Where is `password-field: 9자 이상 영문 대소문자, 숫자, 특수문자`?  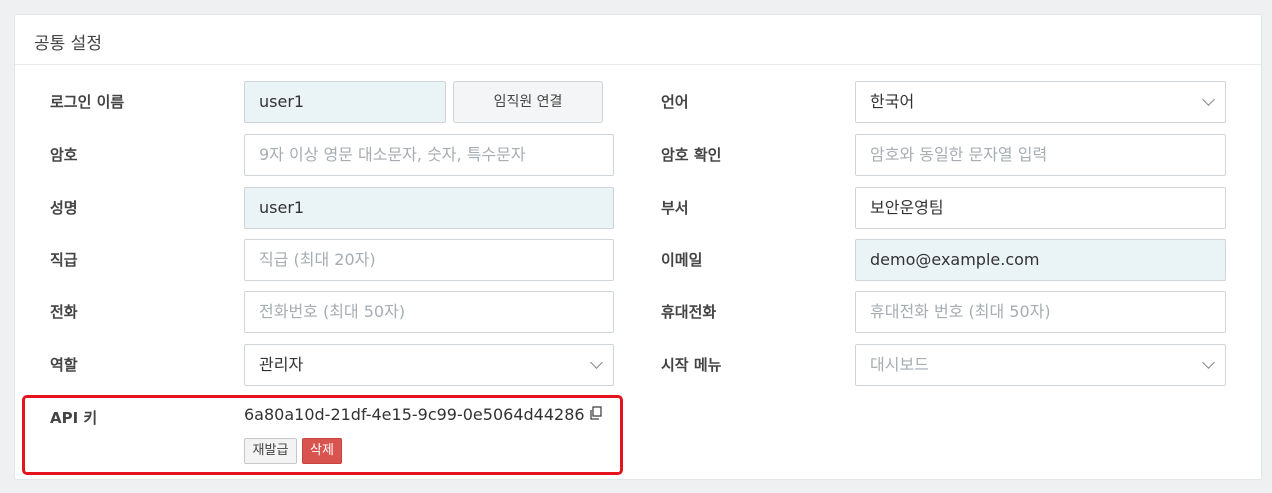 password-field: 9자 이상 영문 대소문자, 숫자, 특수문자 is located at coordinates (429, 155).